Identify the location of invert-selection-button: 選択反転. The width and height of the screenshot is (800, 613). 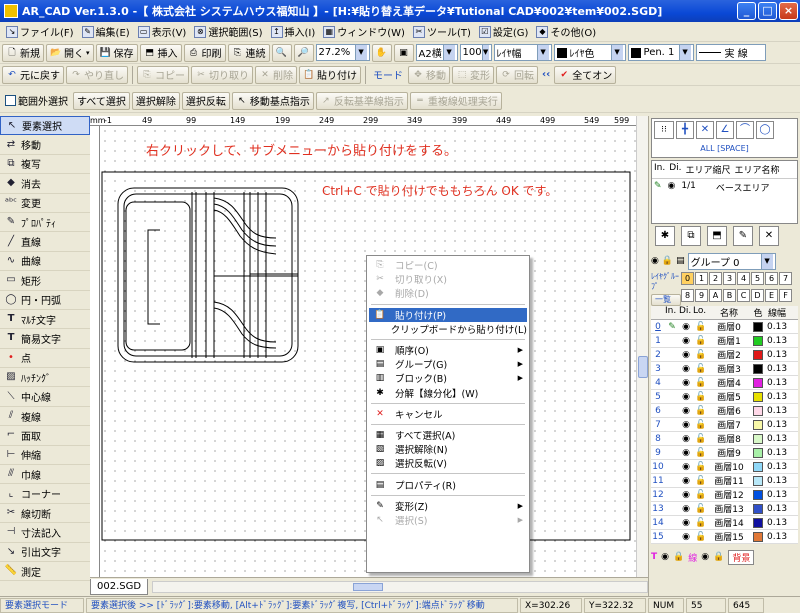
(205, 100).